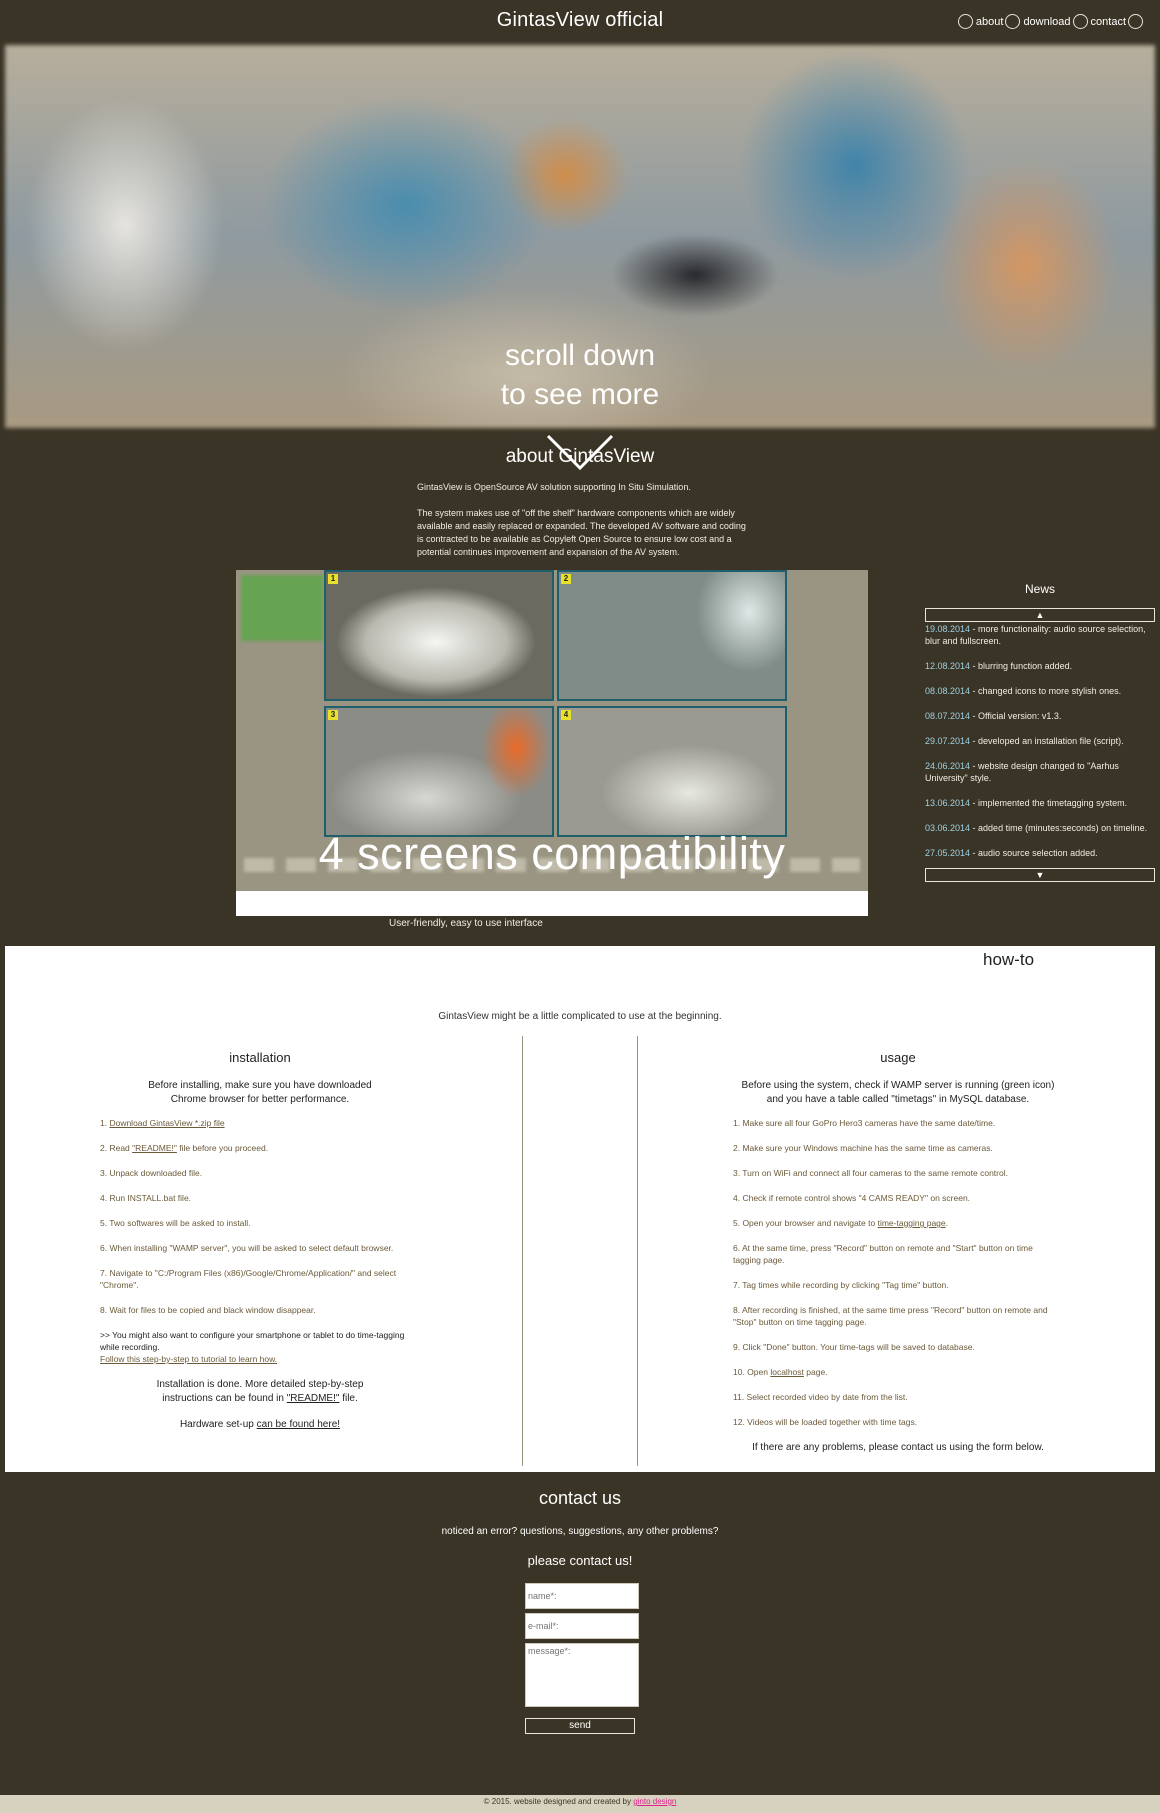  Describe the element at coordinates (333, 579) in the screenshot. I see `camera-number-badge: 1` at that location.